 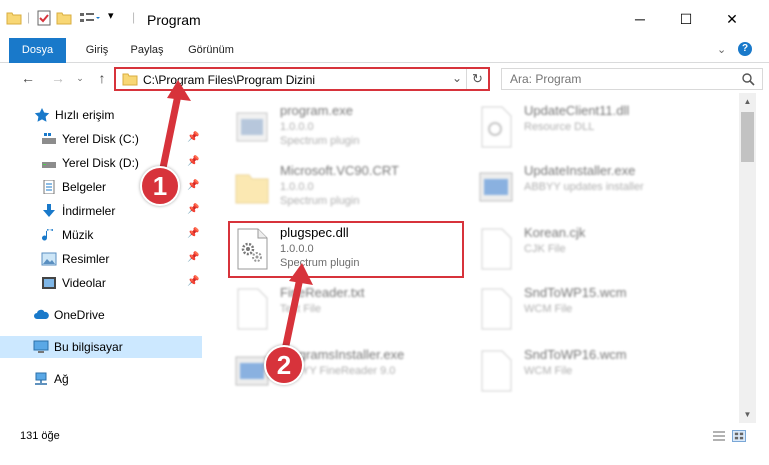 I want to click on cloud-icon, so click(x=41, y=314).